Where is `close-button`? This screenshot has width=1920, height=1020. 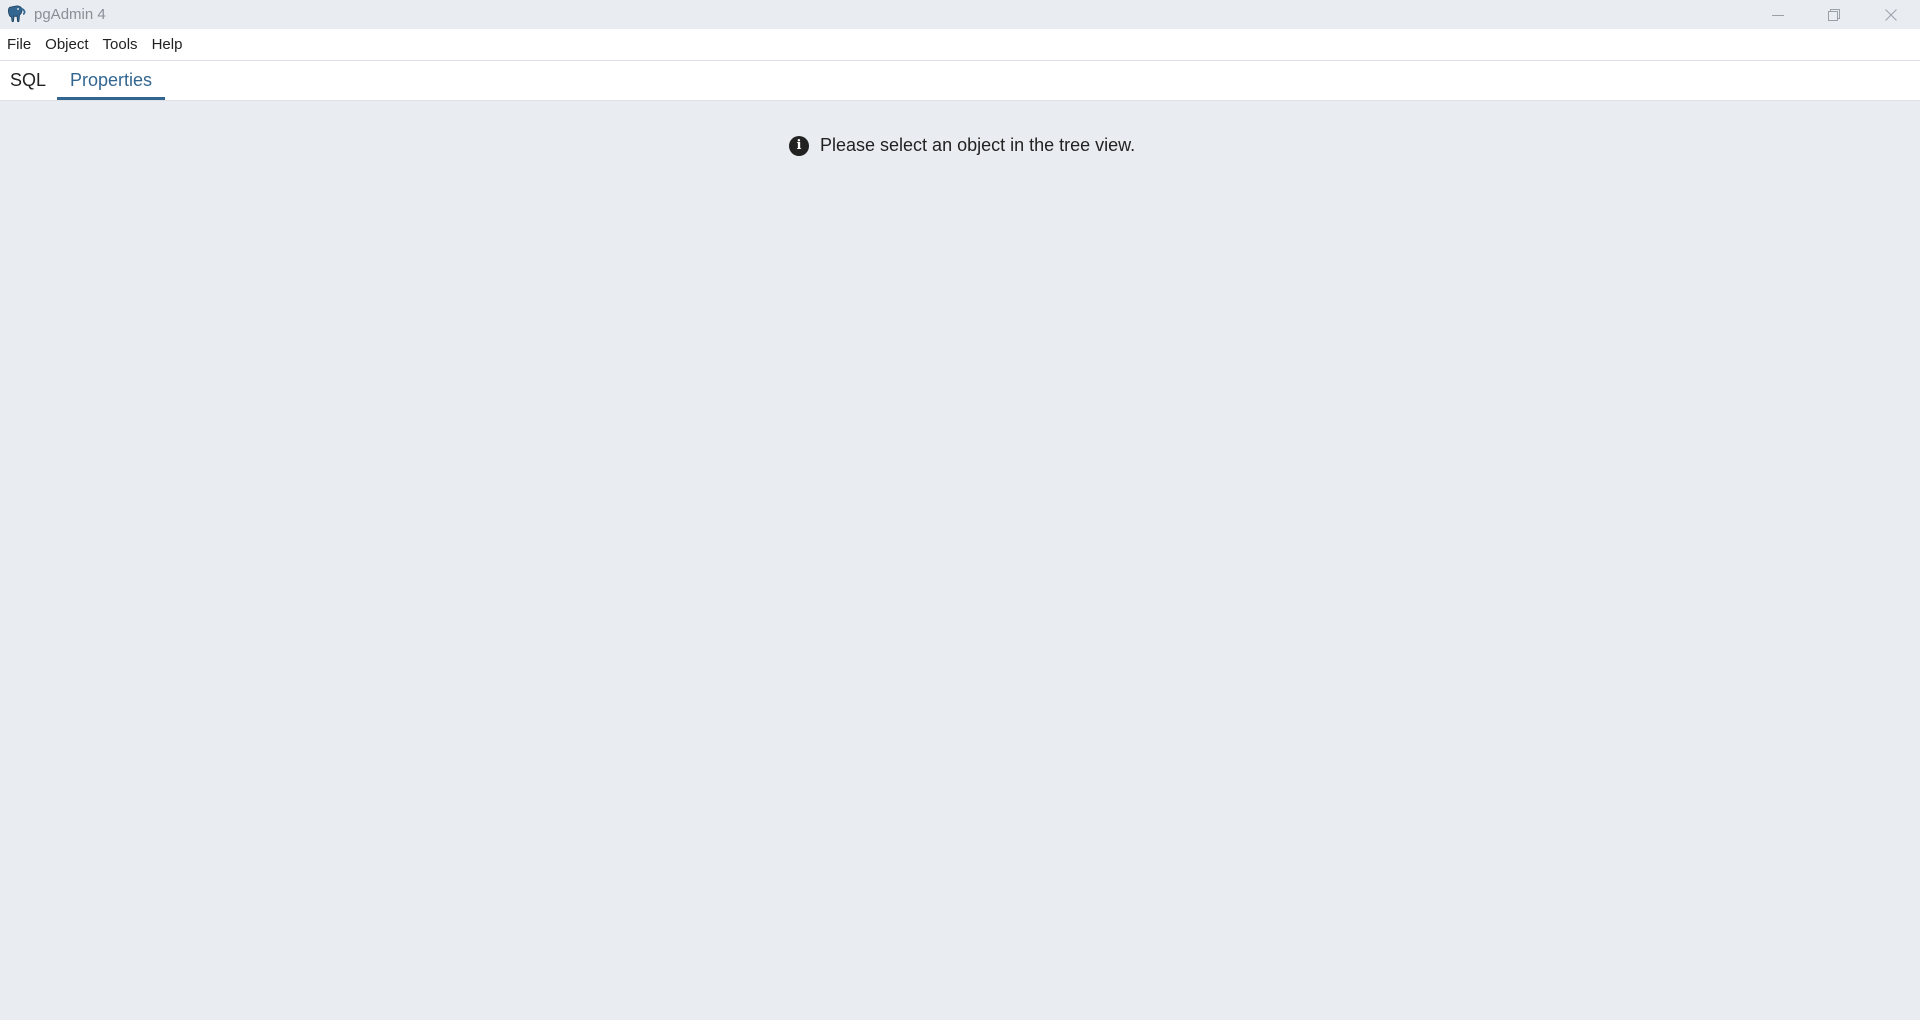 close-button is located at coordinates (1891, 14).